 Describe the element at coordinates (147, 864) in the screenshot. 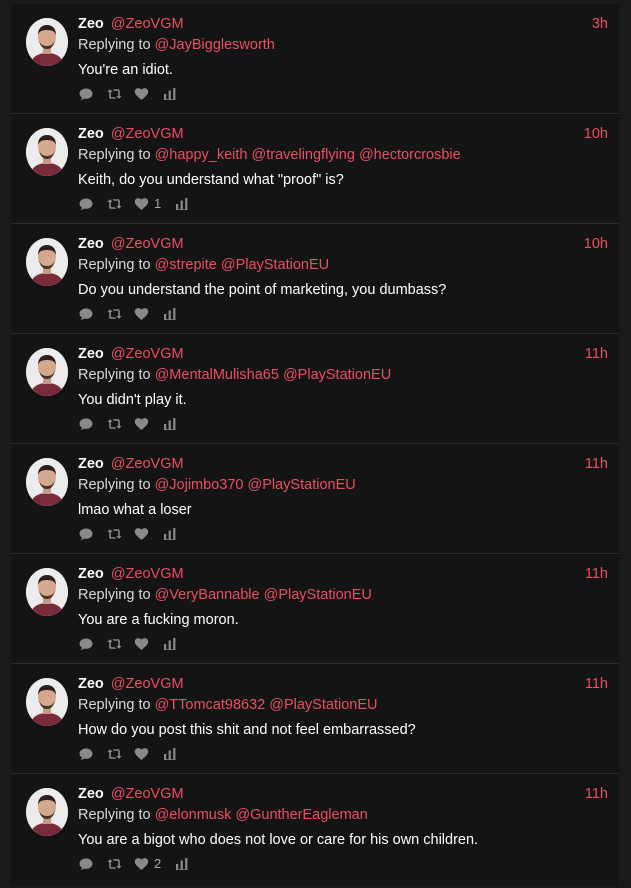

I see `like-button: 2` at that location.